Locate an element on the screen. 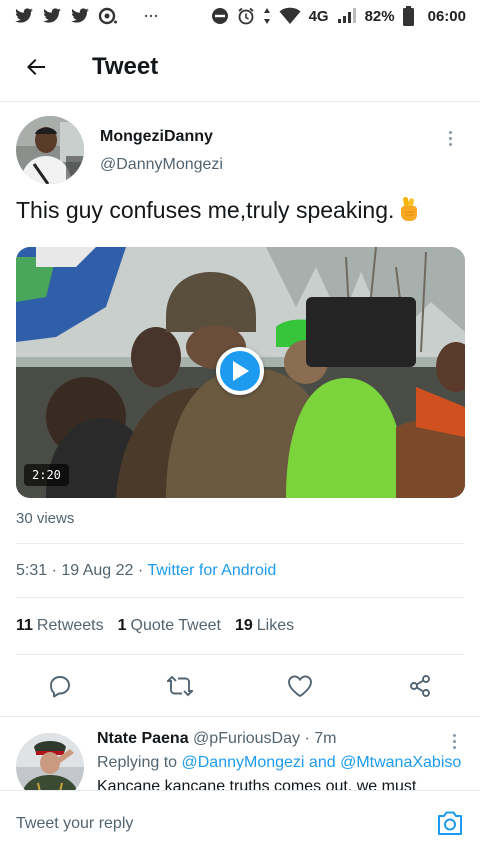 The image size is (480, 854). battery-percent: 82% is located at coordinates (379, 16).